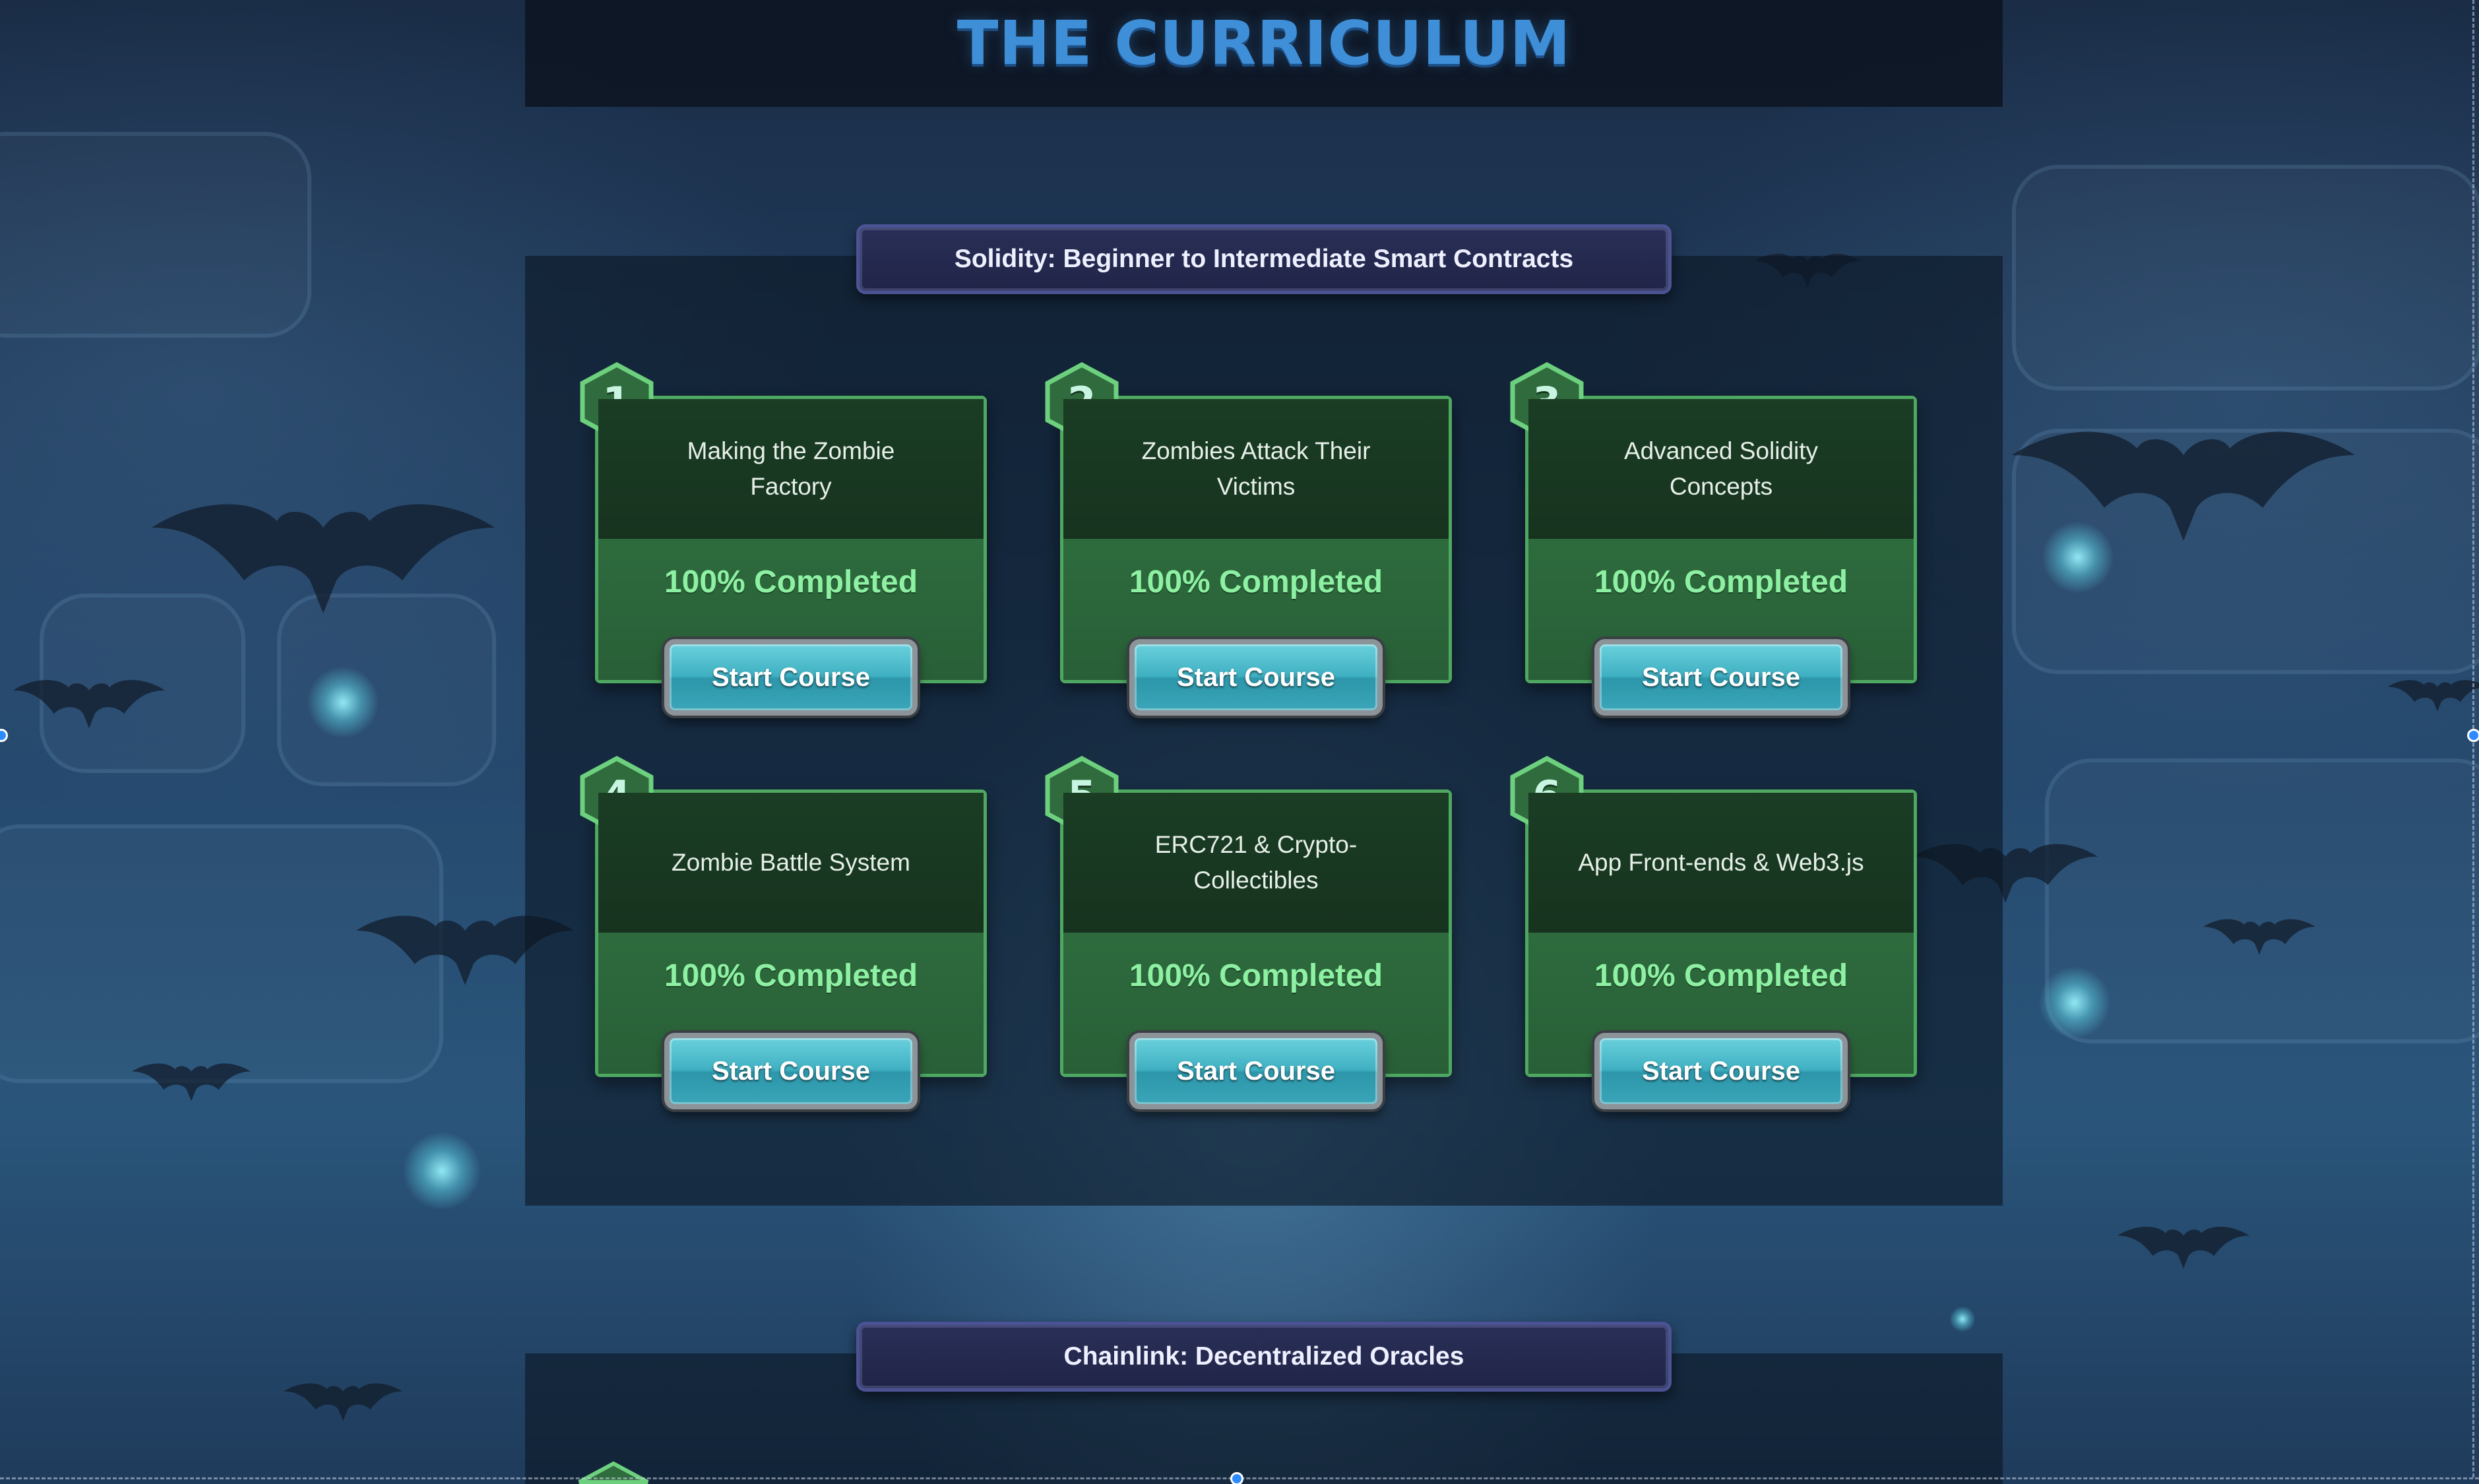 The image size is (2479, 1484). What do you see at coordinates (1264, 1357) in the screenshot?
I see `section-label-chainlink: Chainlink: Decentralized Oracles` at bounding box center [1264, 1357].